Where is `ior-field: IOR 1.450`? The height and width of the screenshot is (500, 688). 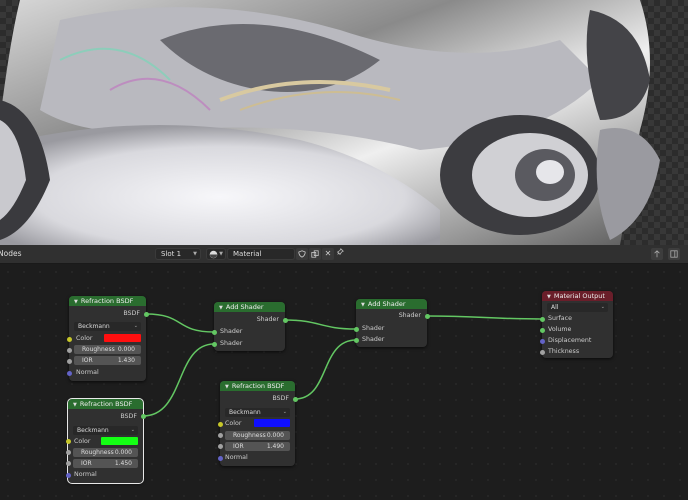
ior-field: IOR 1.450 is located at coordinates (105, 463).